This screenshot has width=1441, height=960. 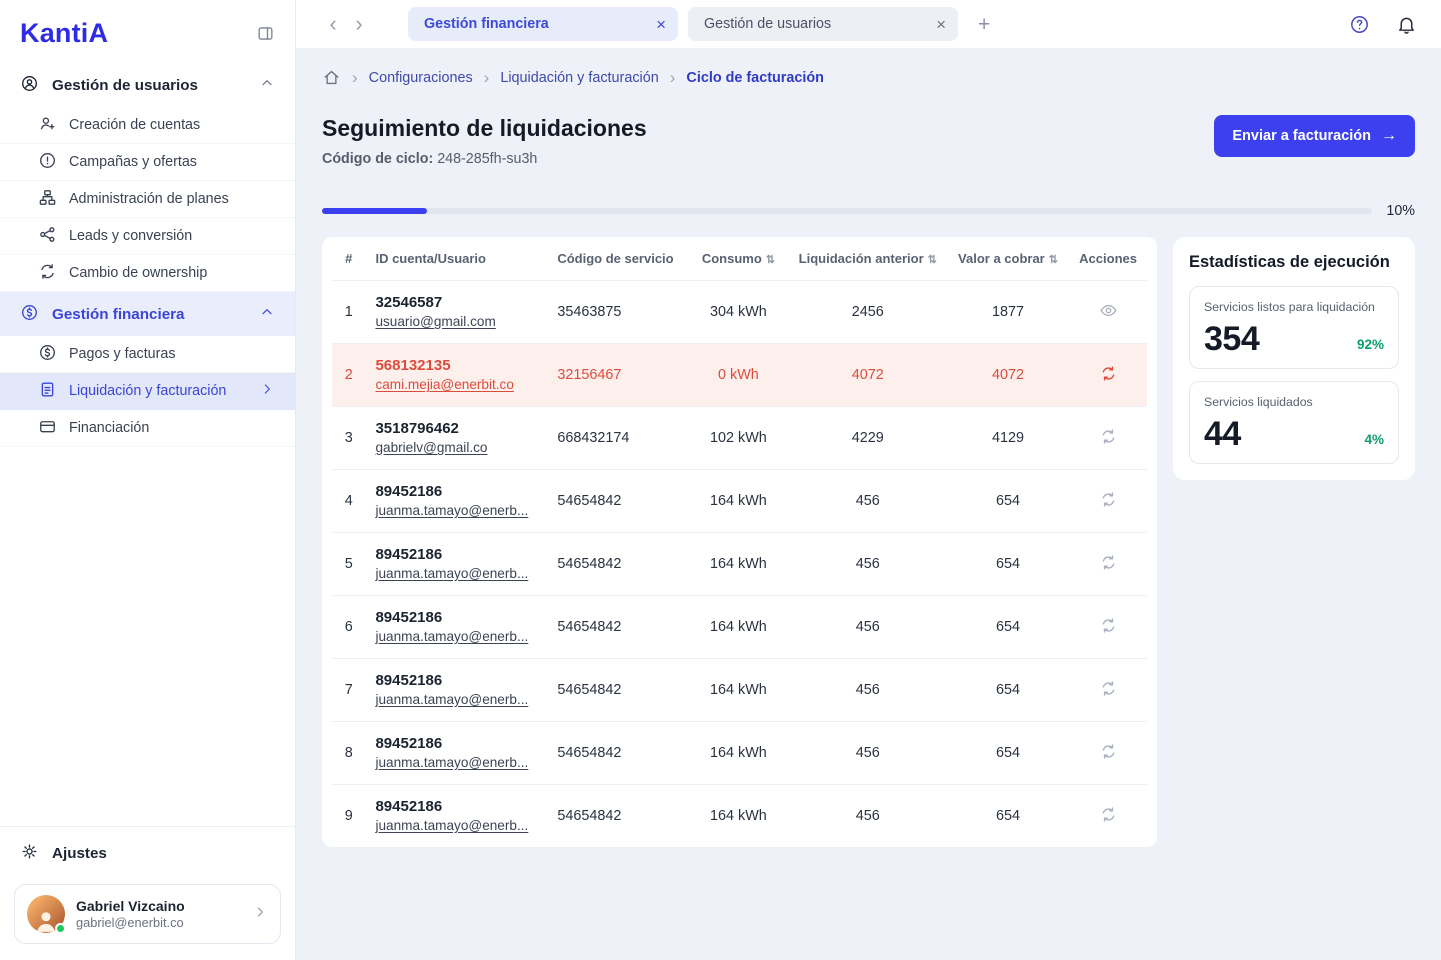 I want to click on sidebar-item-creacion-cuentas: Creación de cuentas, so click(x=147, y=125).